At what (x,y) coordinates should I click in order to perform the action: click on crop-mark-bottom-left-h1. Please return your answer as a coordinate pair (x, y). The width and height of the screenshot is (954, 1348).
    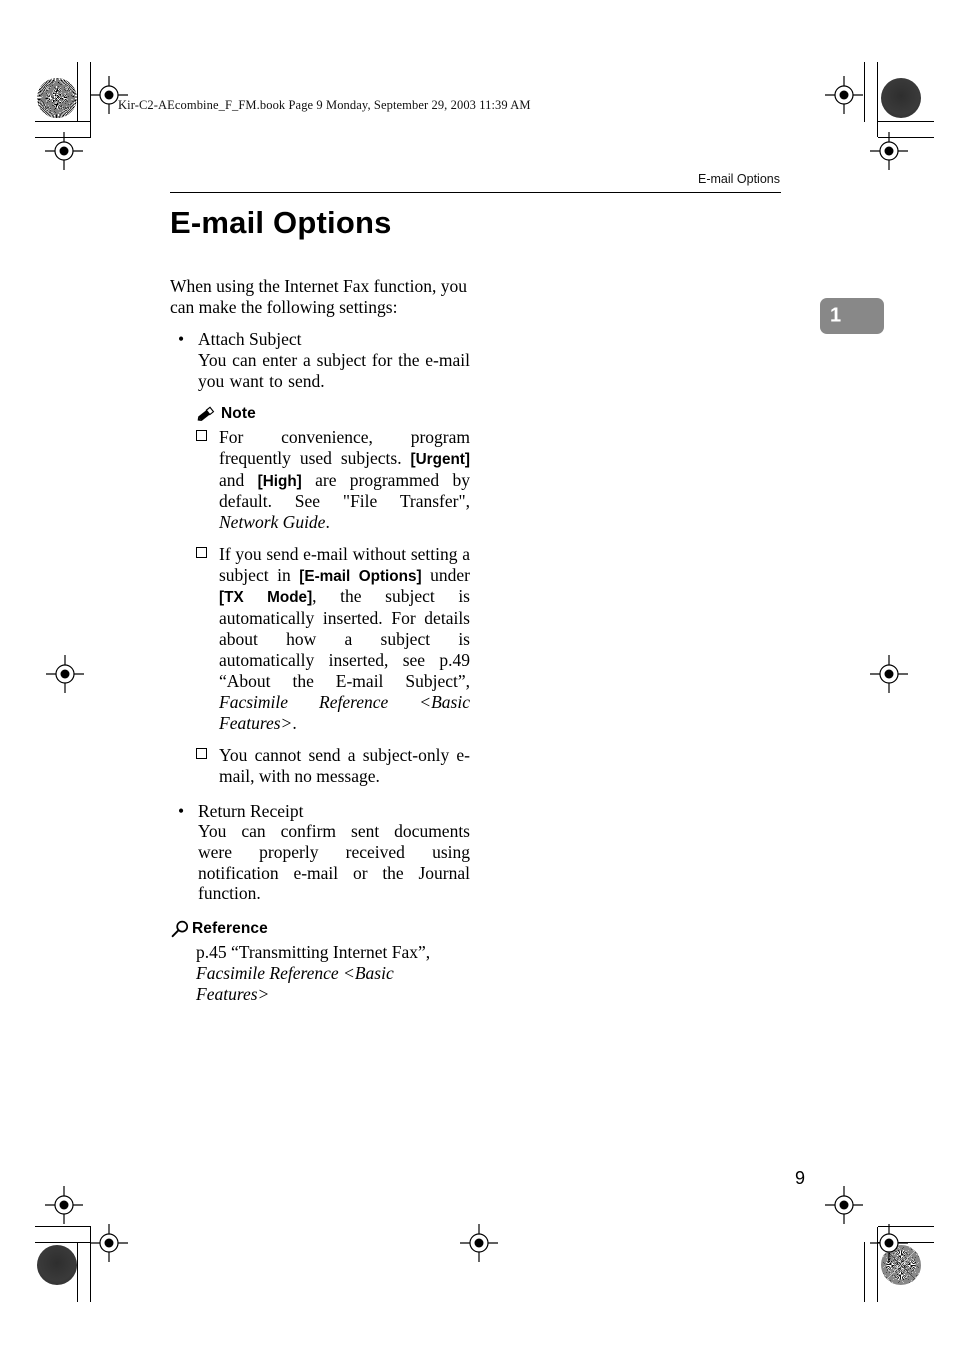
    Looking at the image, I should click on (63, 1226).